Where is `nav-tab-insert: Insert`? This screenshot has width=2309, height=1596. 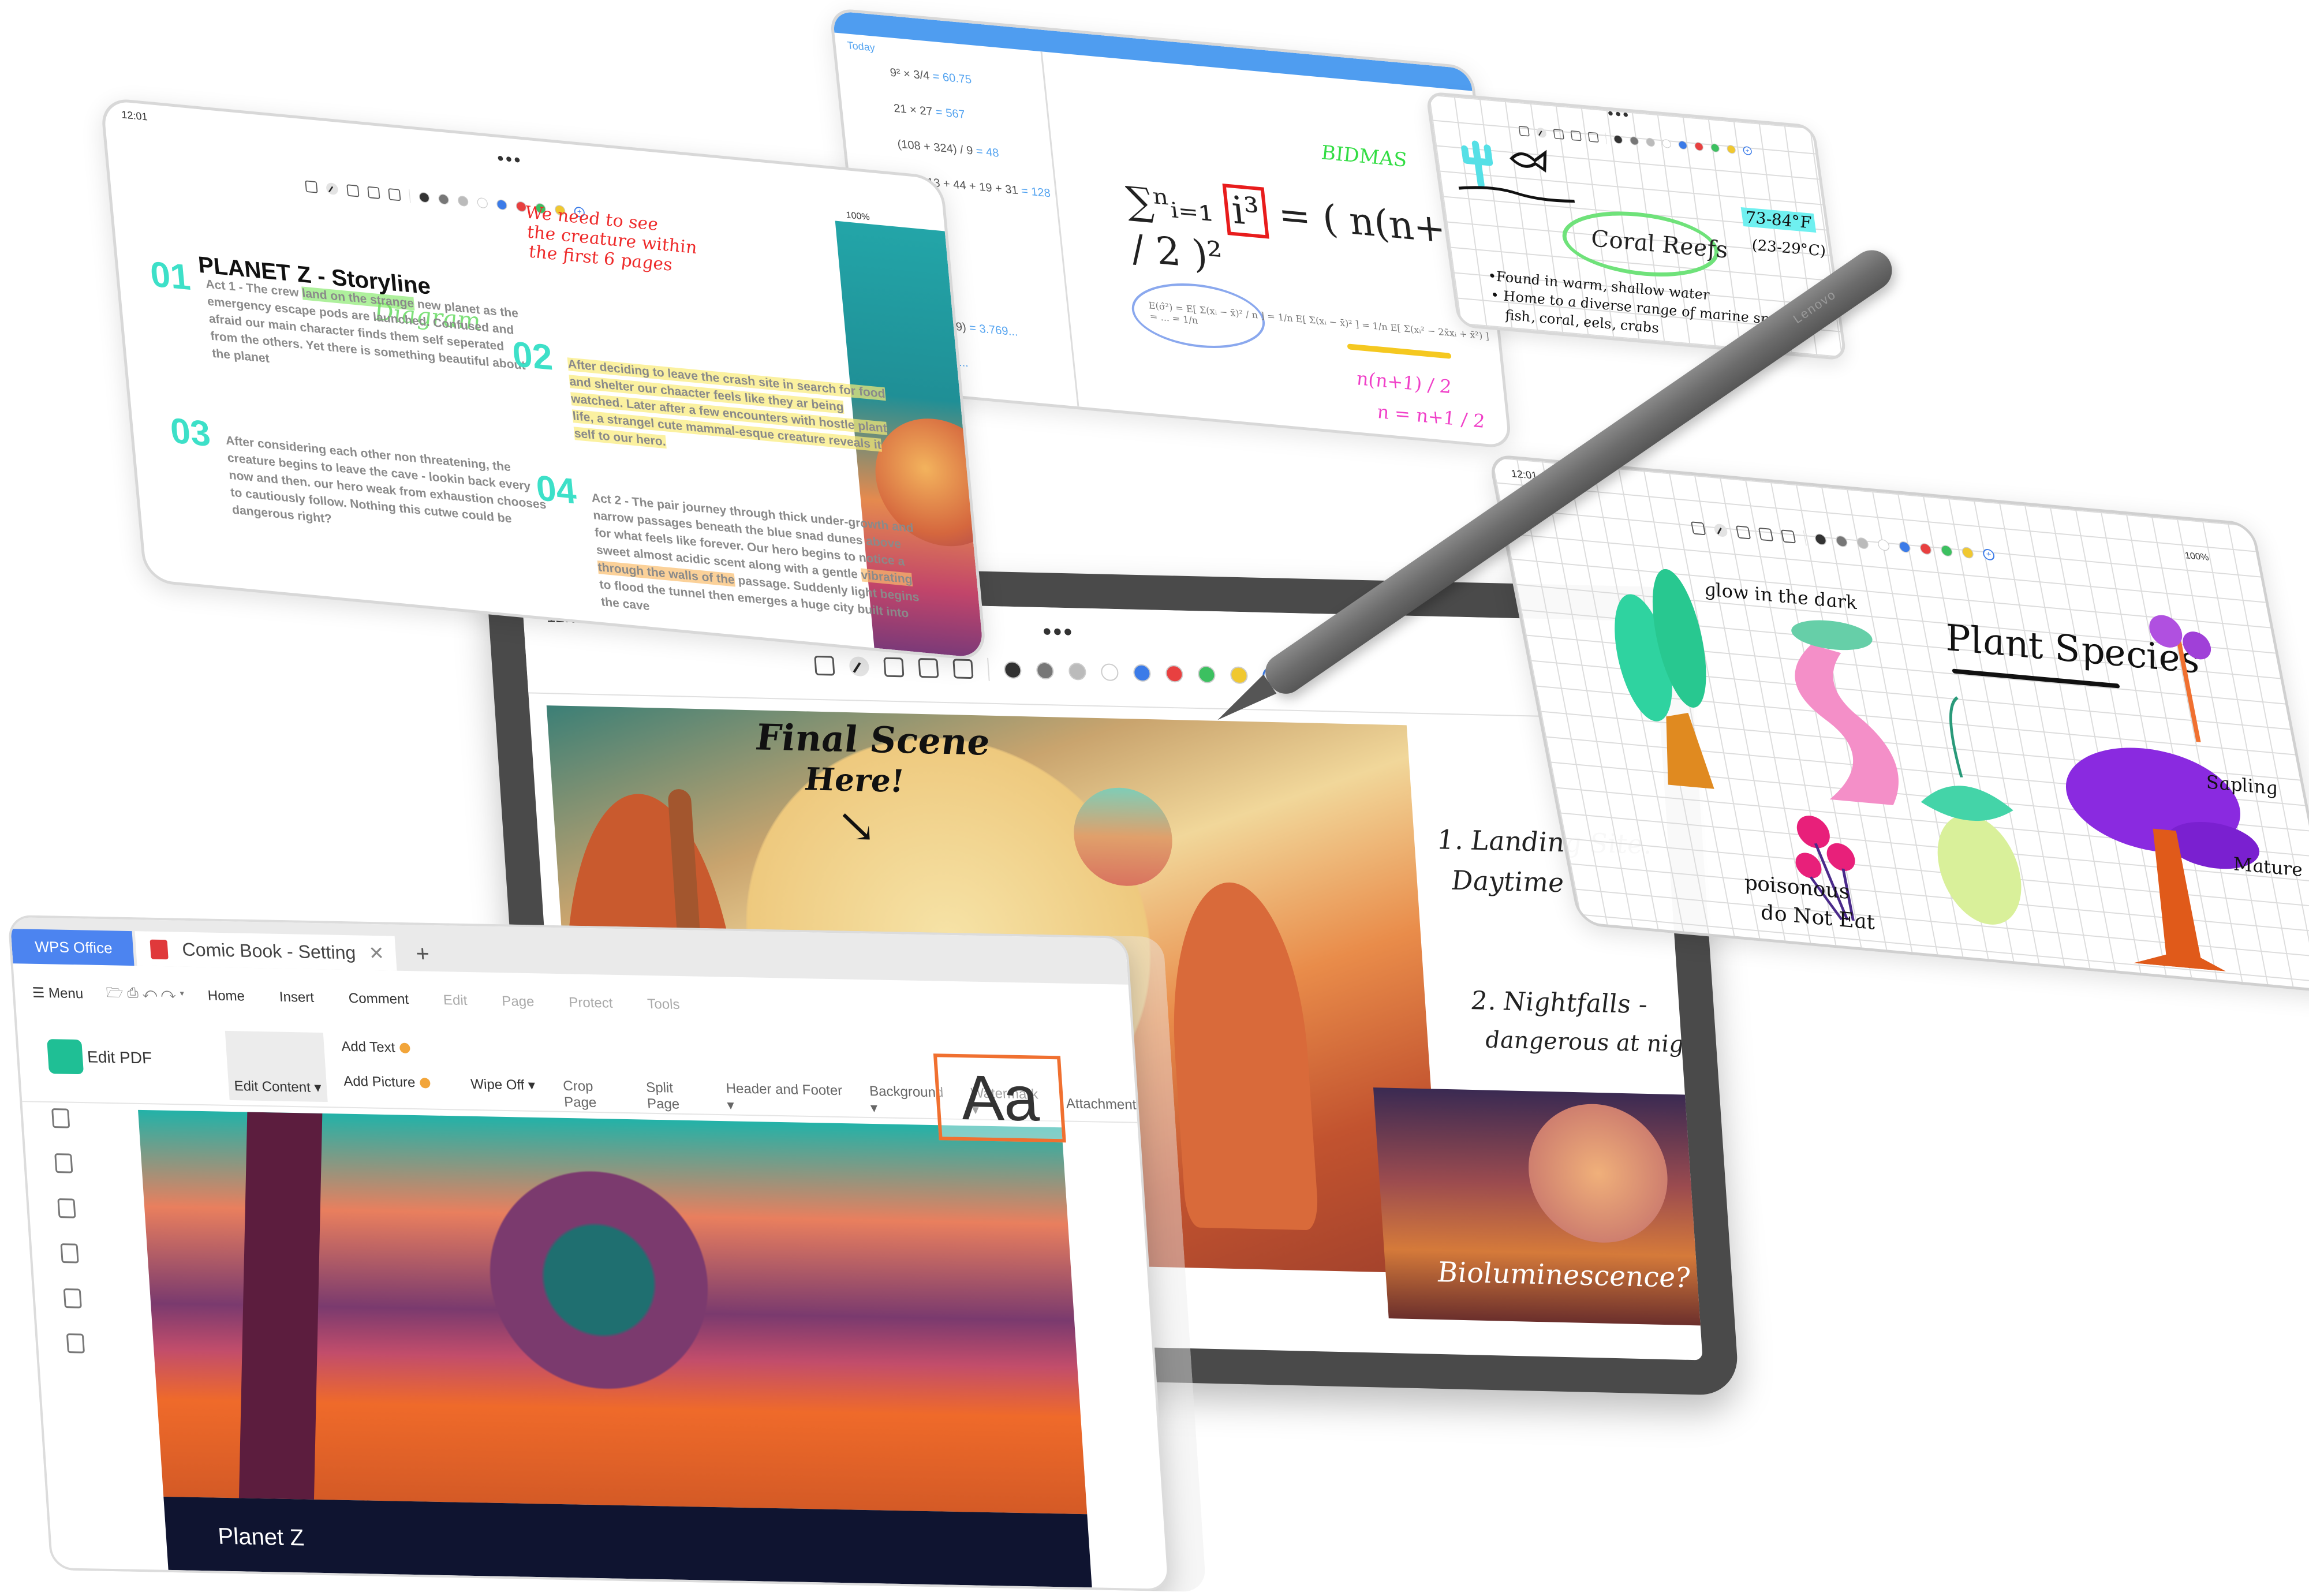
nav-tab-insert: Insert is located at coordinates (297, 997).